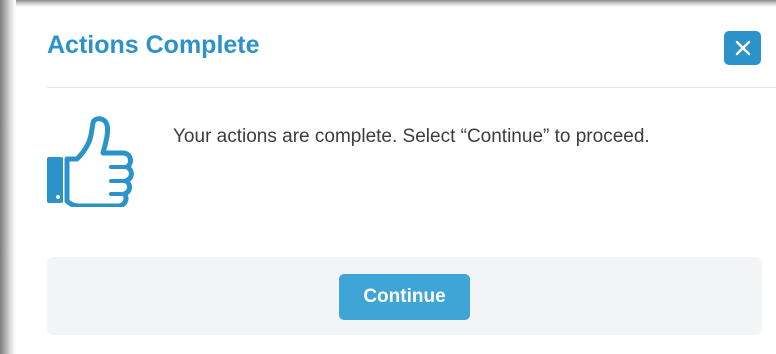  I want to click on header-divider, so click(411, 87).